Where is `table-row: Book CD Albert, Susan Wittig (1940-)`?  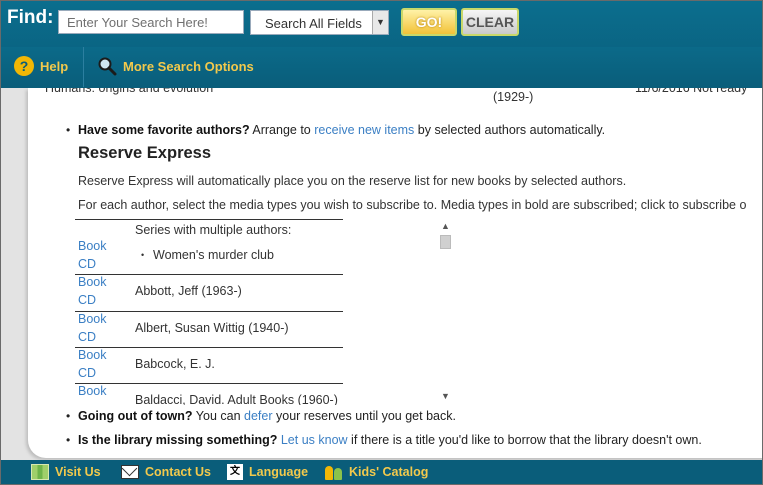
table-row: Book CD Albert, Susan Wittig (1940-) is located at coordinates (209, 329).